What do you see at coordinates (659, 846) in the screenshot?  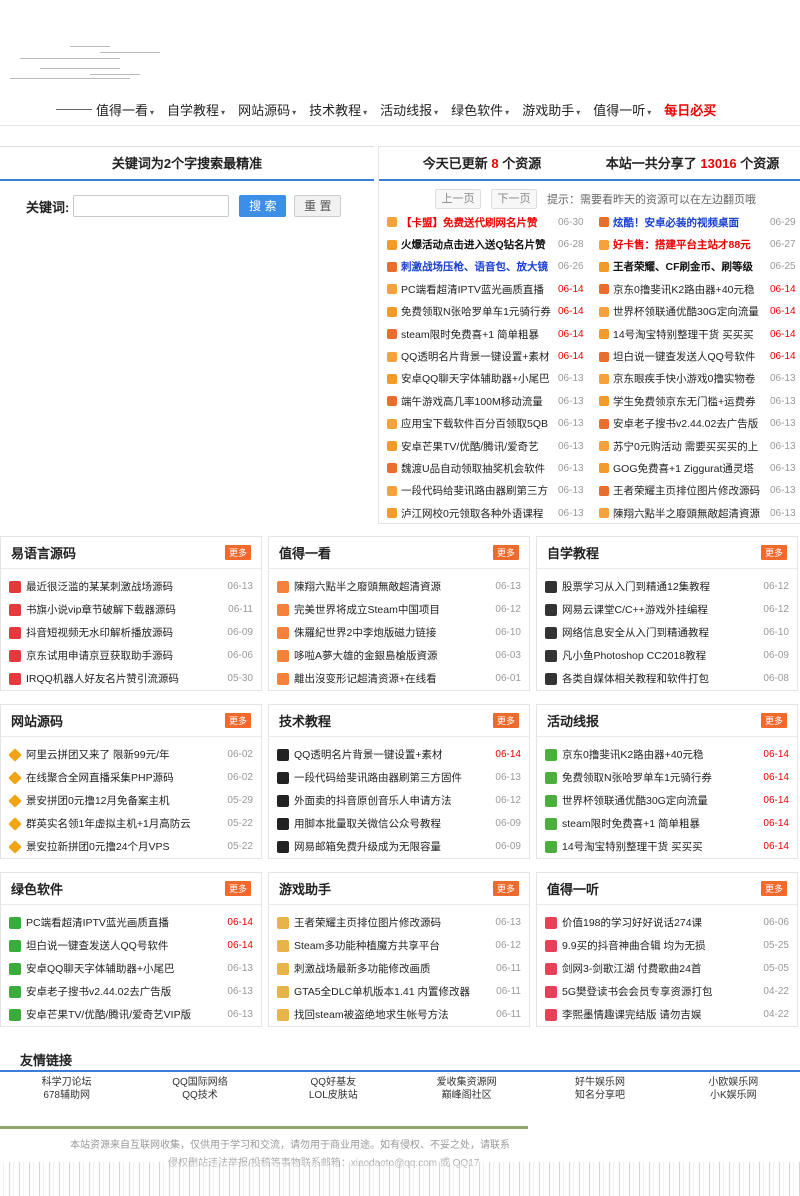 I see `list-item-title: 14号淘宝特别整理干货 买买买` at bounding box center [659, 846].